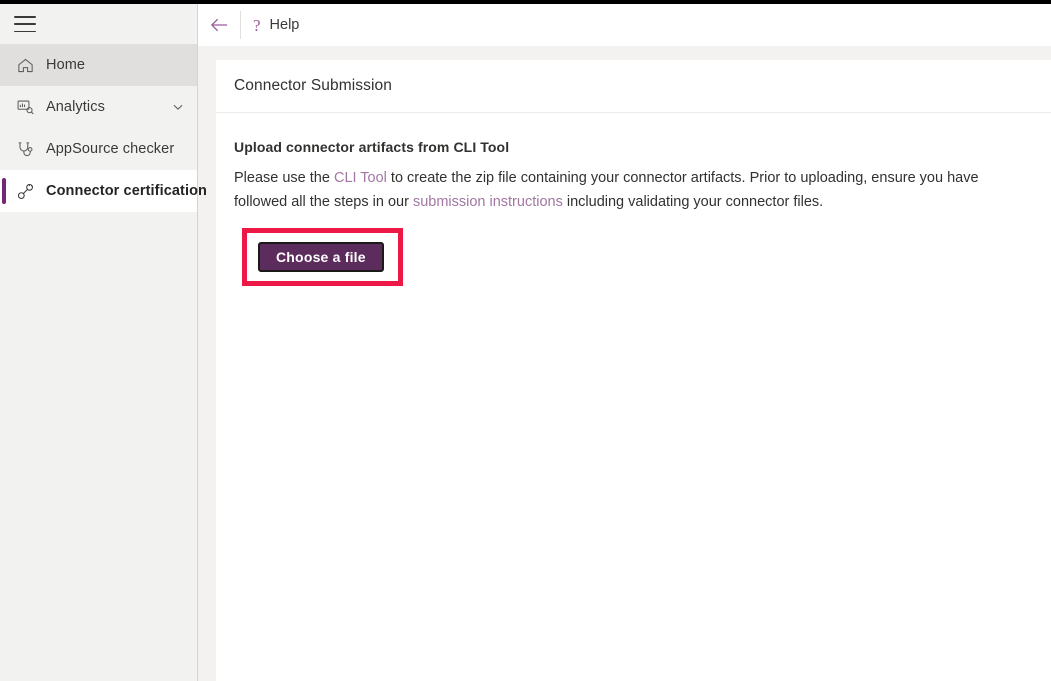 Image resolution: width=1051 pixels, height=681 pixels. Describe the element at coordinates (75, 107) in the screenshot. I see `sidebar-item-label: Analytics` at that location.